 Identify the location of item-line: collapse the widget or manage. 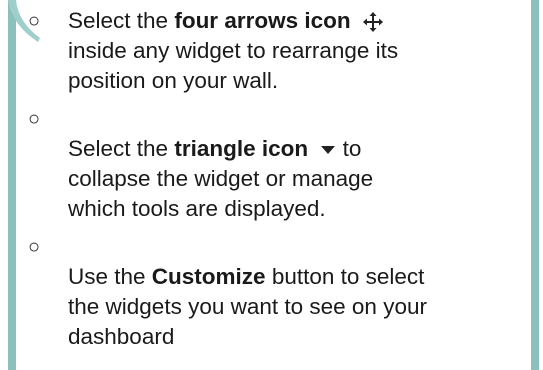
(221, 178).